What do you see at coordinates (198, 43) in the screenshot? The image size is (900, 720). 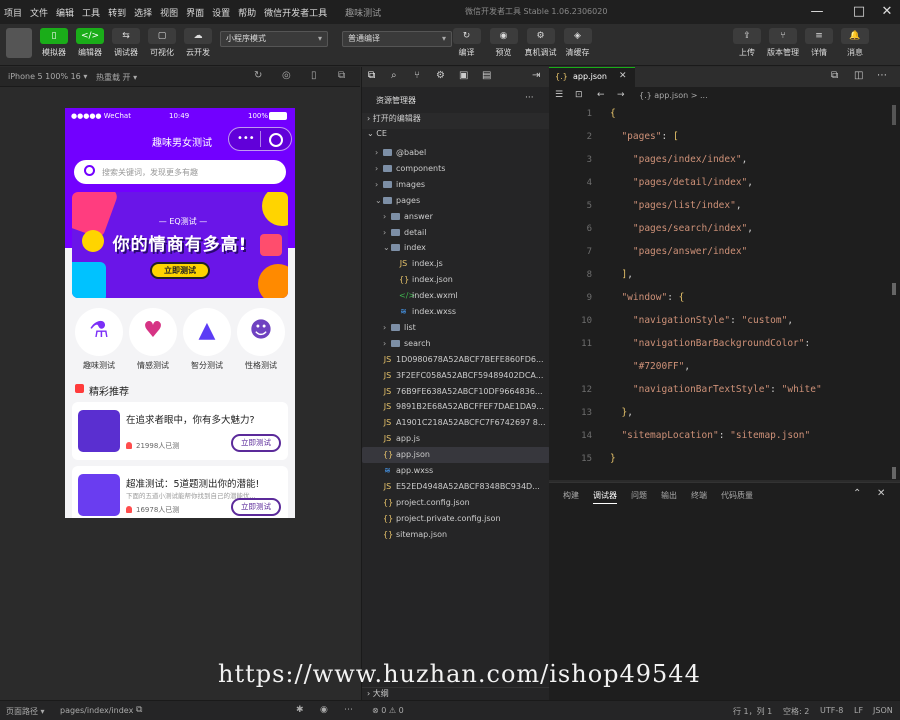 I see `toolbar-button: ☁ 云开发` at bounding box center [198, 43].